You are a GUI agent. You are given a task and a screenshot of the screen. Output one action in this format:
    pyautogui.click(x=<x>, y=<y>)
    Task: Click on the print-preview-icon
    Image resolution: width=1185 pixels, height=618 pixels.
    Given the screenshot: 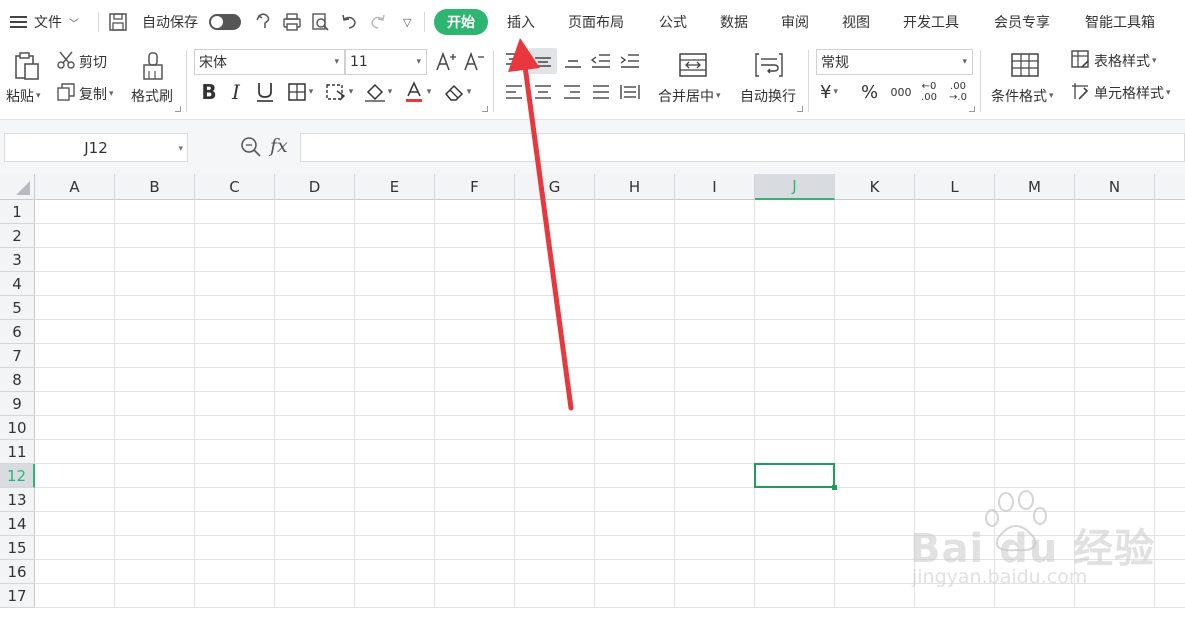 What is the action you would take?
    pyautogui.click(x=320, y=22)
    